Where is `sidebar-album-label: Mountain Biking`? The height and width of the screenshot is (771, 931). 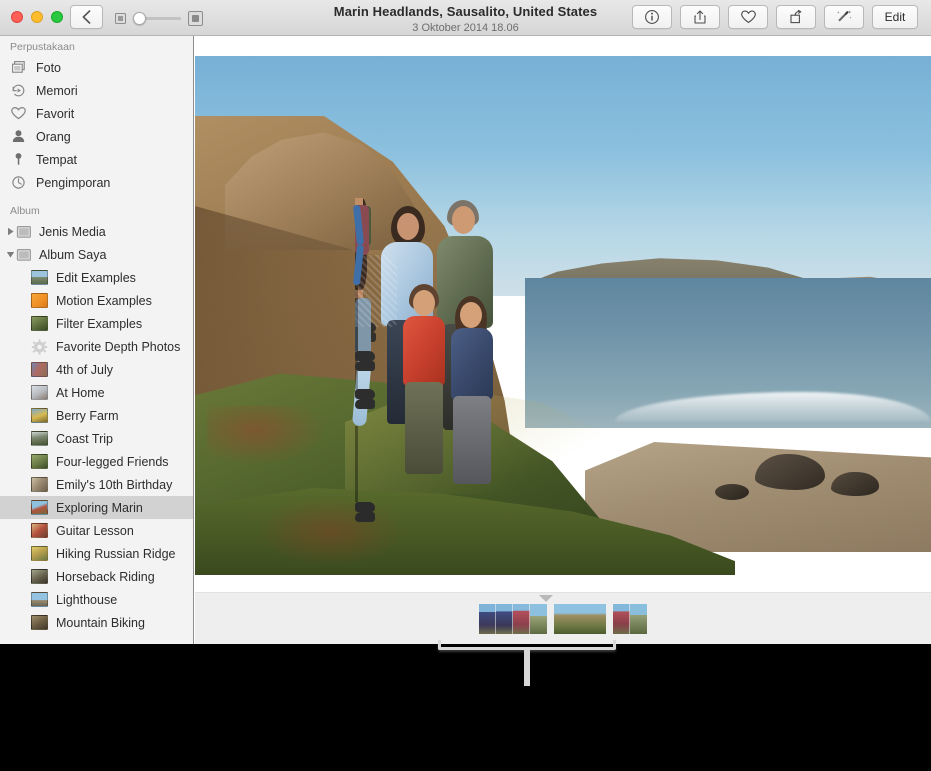
sidebar-album-label: Mountain Biking is located at coordinates (100, 622).